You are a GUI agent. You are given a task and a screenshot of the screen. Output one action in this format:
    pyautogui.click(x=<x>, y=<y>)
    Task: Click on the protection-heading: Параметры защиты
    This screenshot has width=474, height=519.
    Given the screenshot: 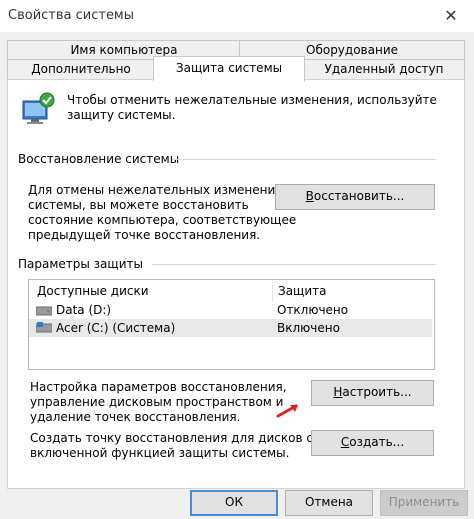 What is the action you would take?
    pyautogui.click(x=80, y=264)
    